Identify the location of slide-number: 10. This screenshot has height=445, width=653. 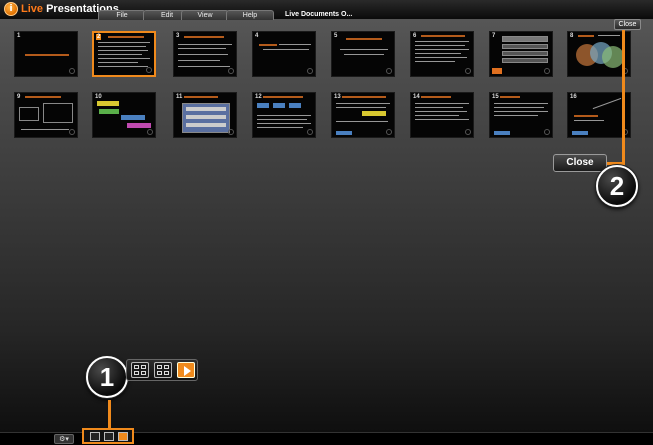
(98, 97).